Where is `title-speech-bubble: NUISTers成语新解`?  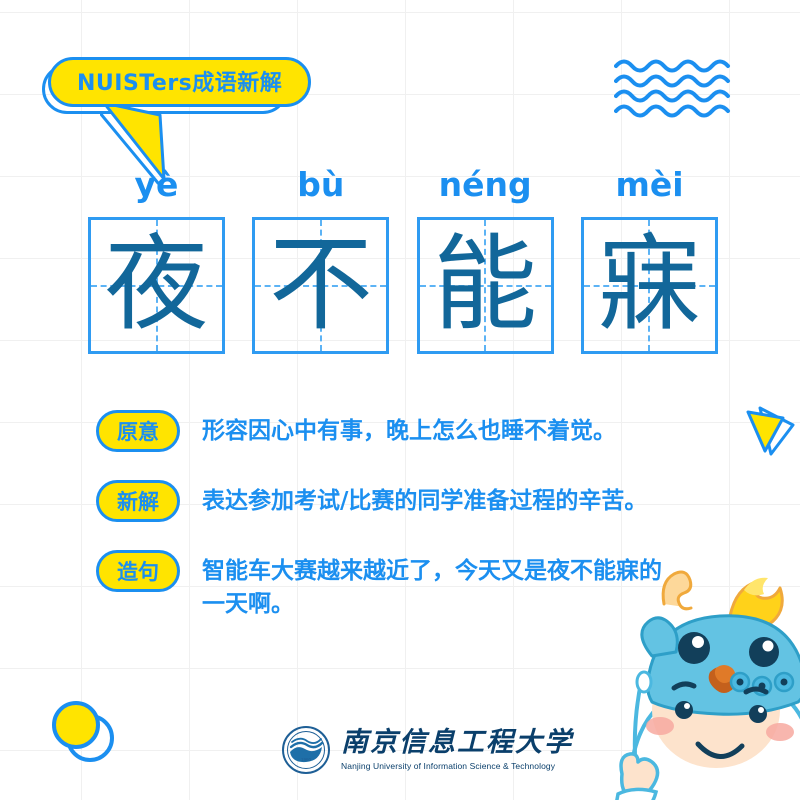
title-speech-bubble: NUISTers成语新解 is located at coordinates (177, 121).